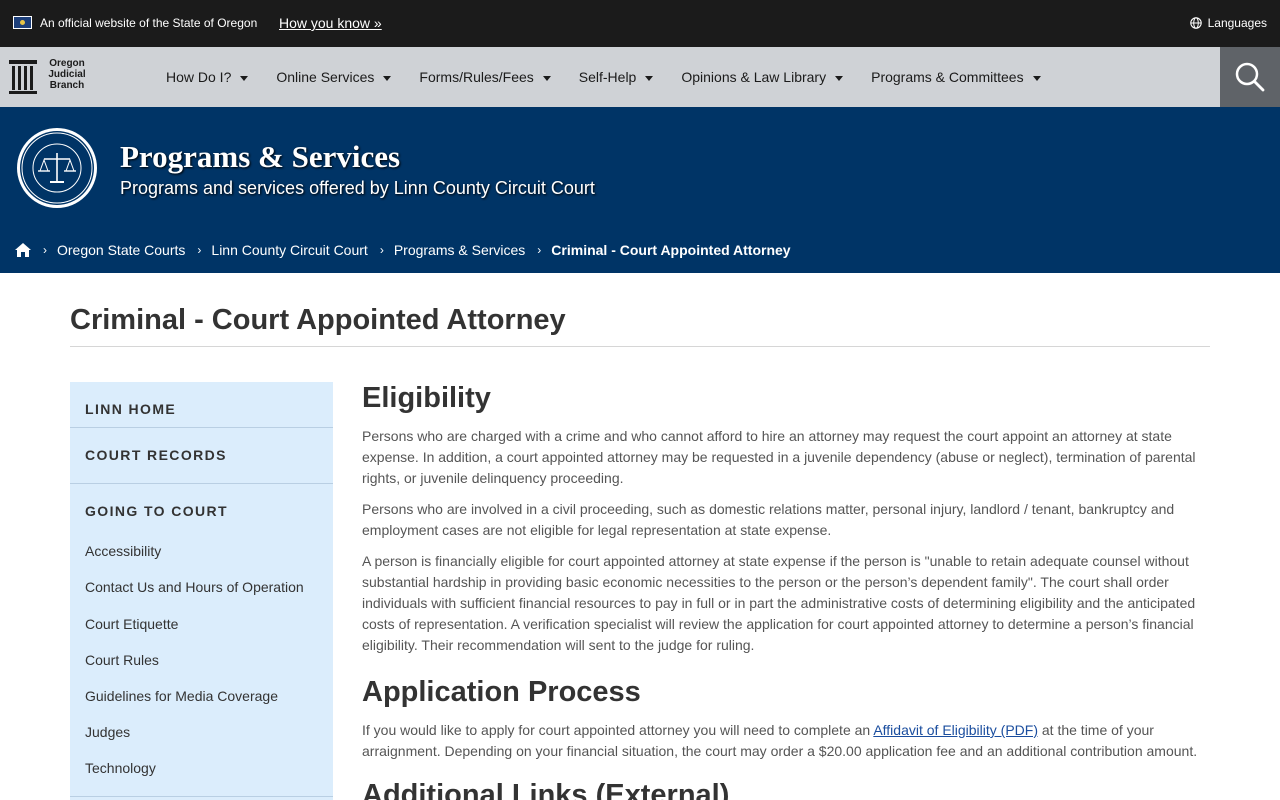 This screenshot has height=800, width=1280. Describe the element at coordinates (1237, 23) in the screenshot. I see `languages-label: Languages` at that location.